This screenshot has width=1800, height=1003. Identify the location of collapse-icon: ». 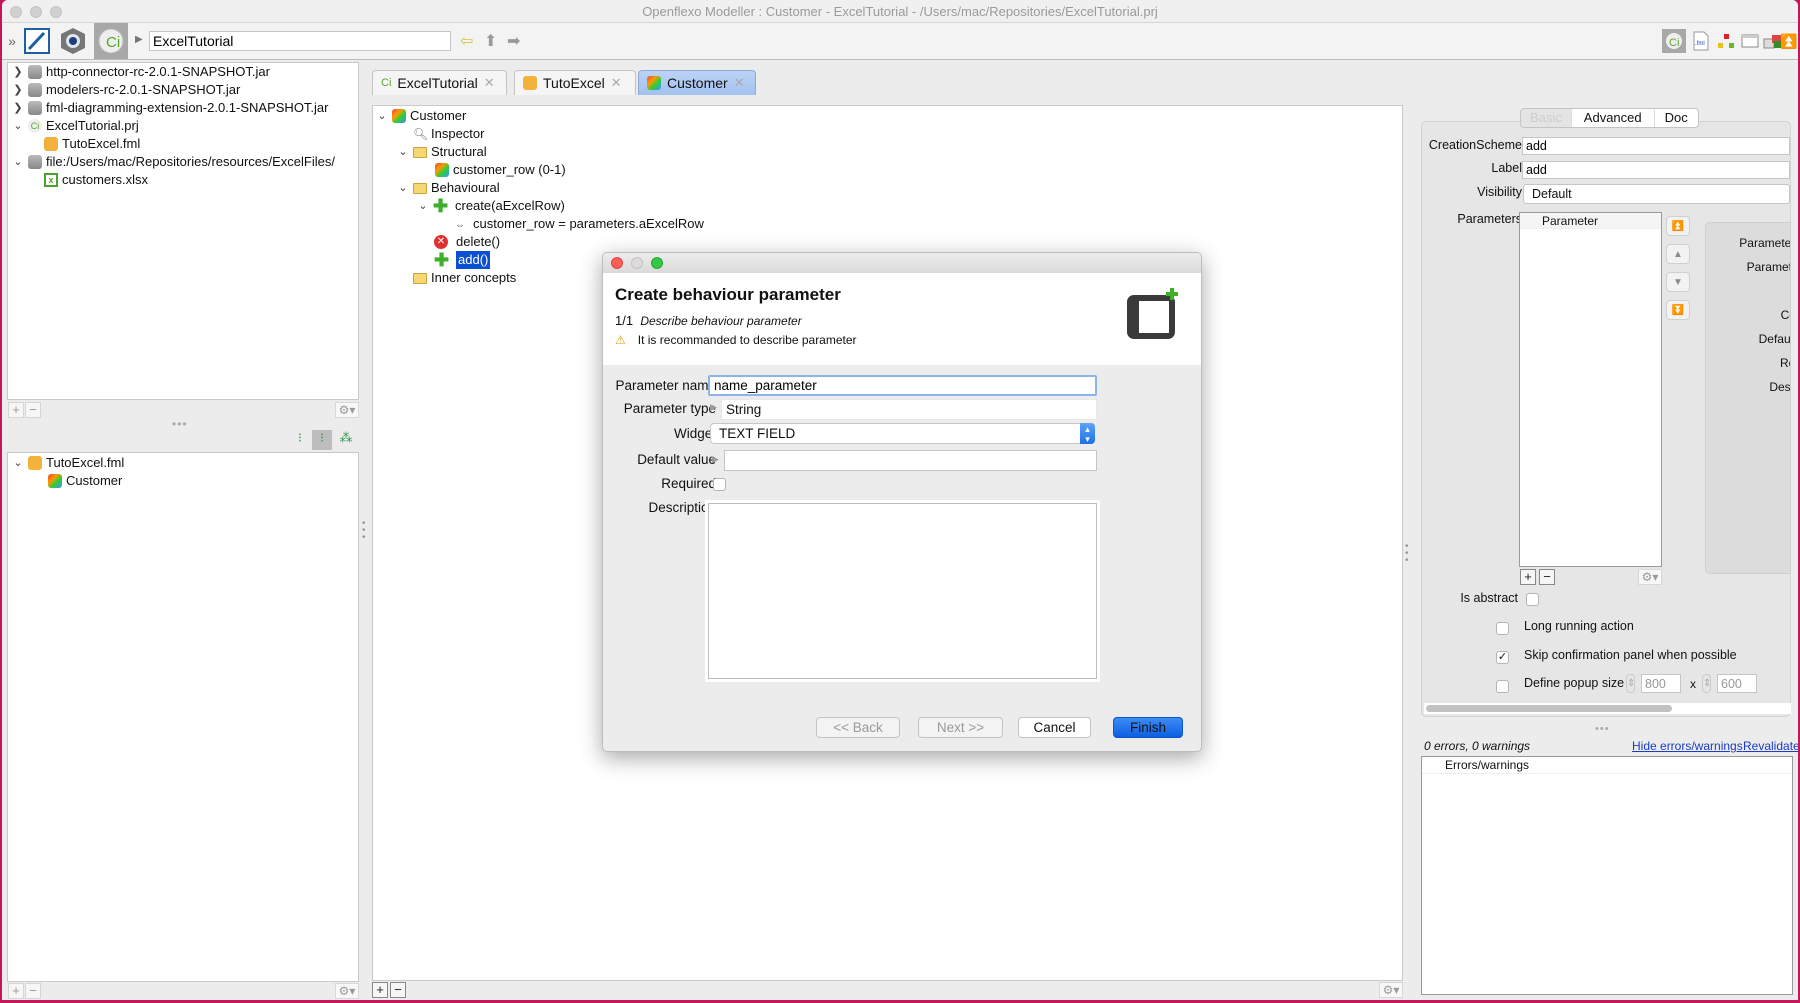
(12, 41).